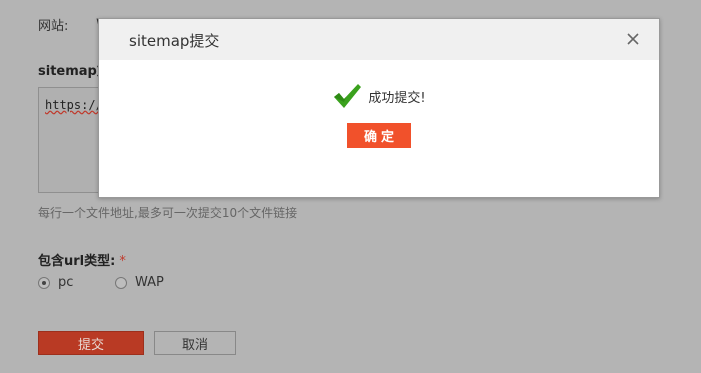 The width and height of the screenshot is (701, 373). I want to click on checkmark-icon, so click(348, 96).